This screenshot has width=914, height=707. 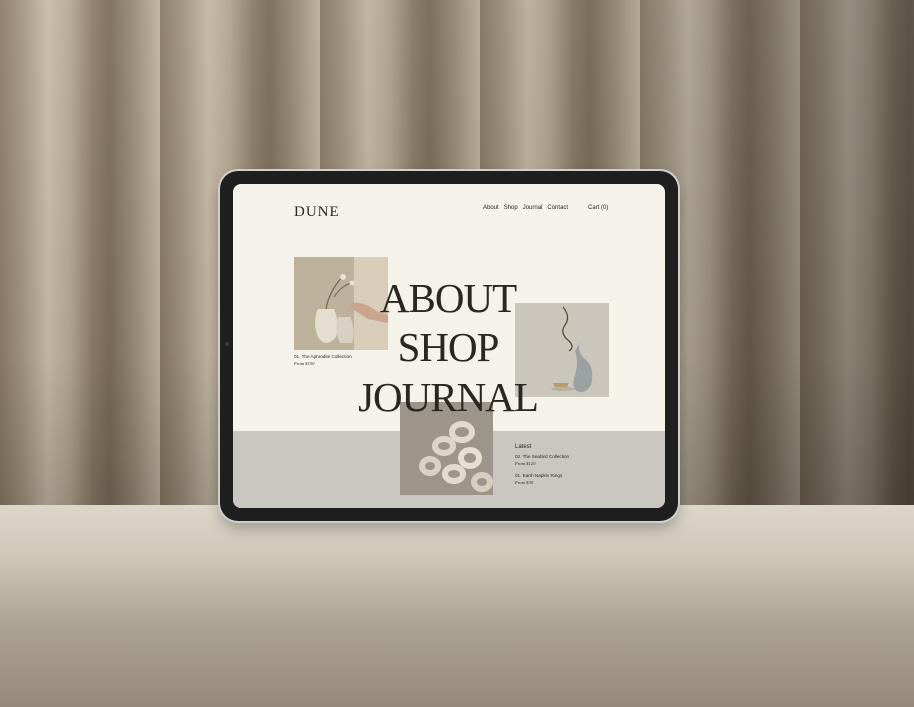 I want to click on hero-shop: SHOP, so click(x=448, y=347).